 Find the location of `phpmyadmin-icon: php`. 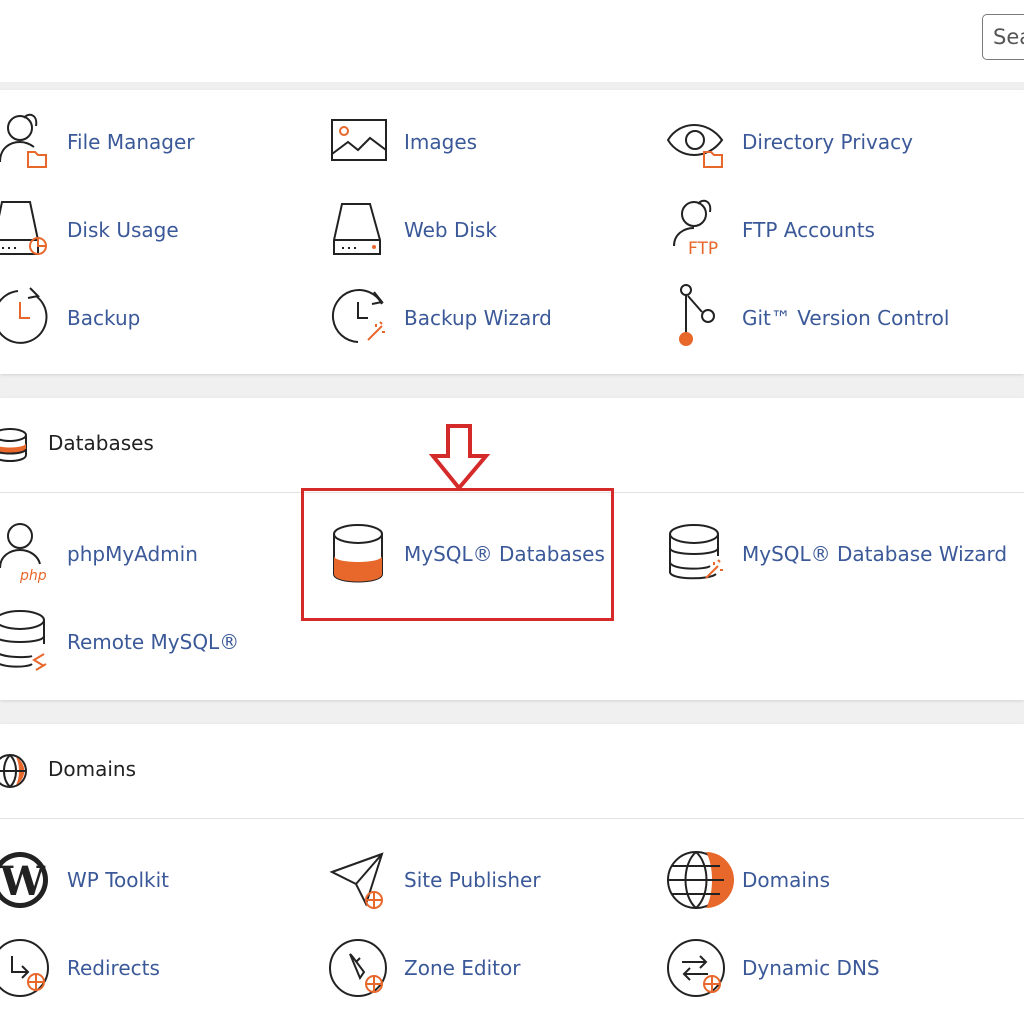

phpmyadmin-icon: php is located at coordinates (23, 553).